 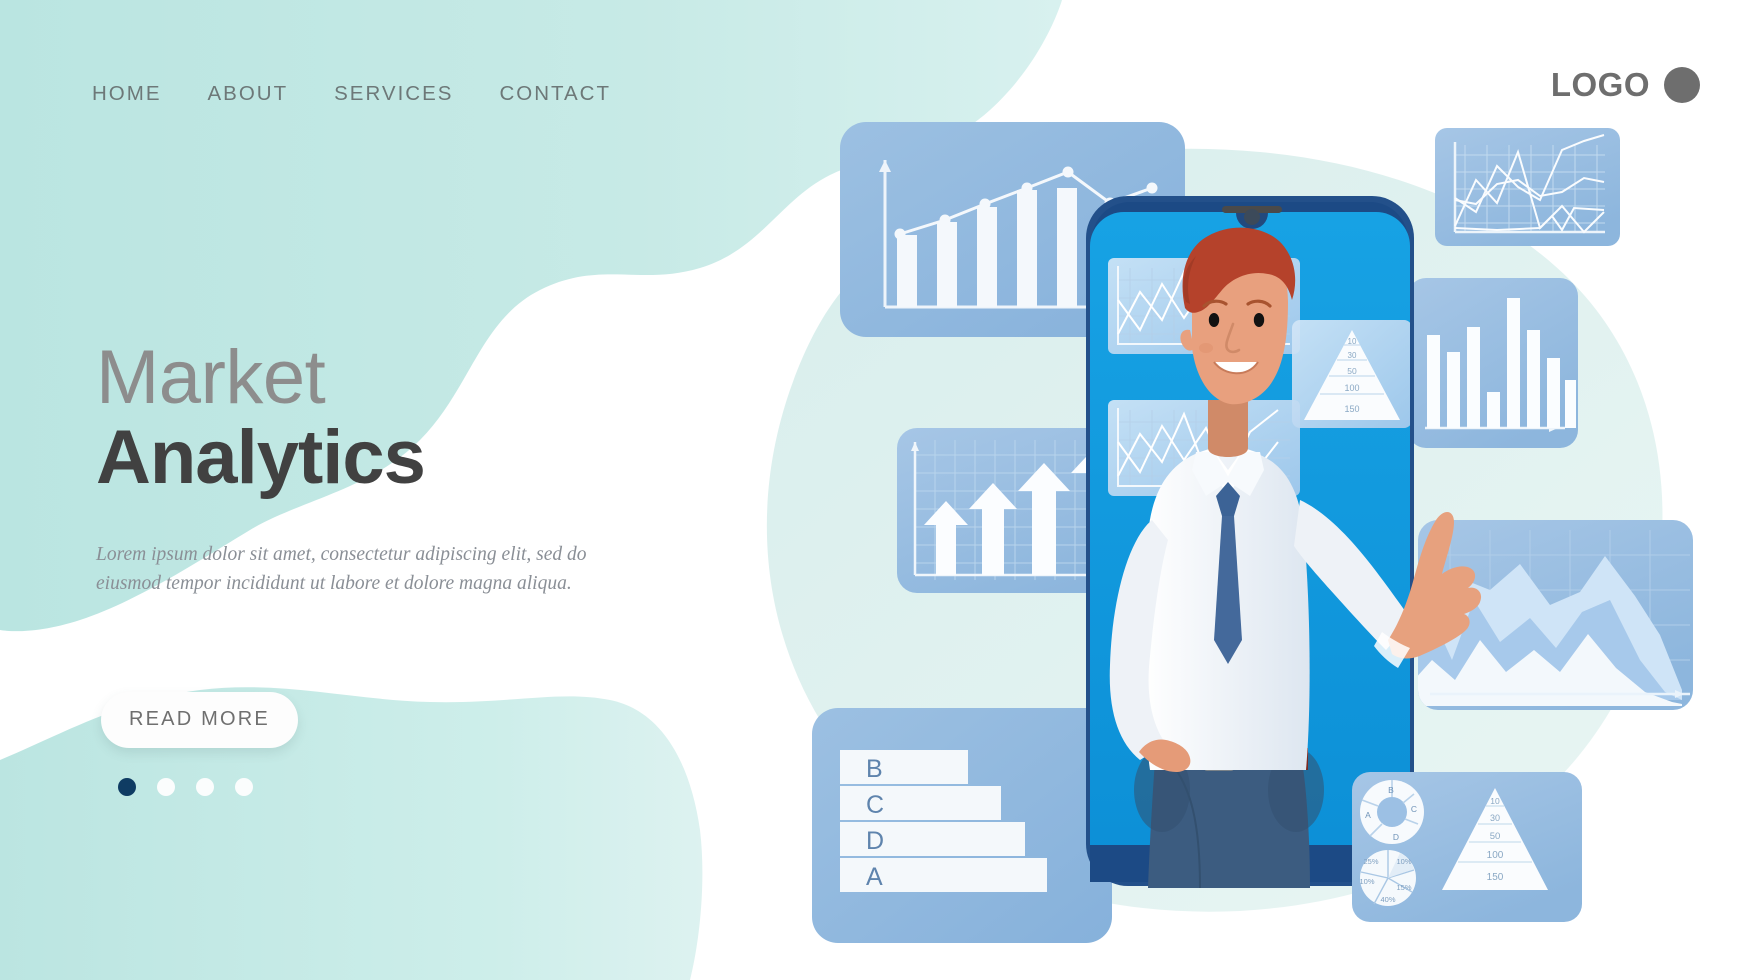 What do you see at coordinates (1396, 837) in the screenshot?
I see `svg-text: D` at bounding box center [1396, 837].